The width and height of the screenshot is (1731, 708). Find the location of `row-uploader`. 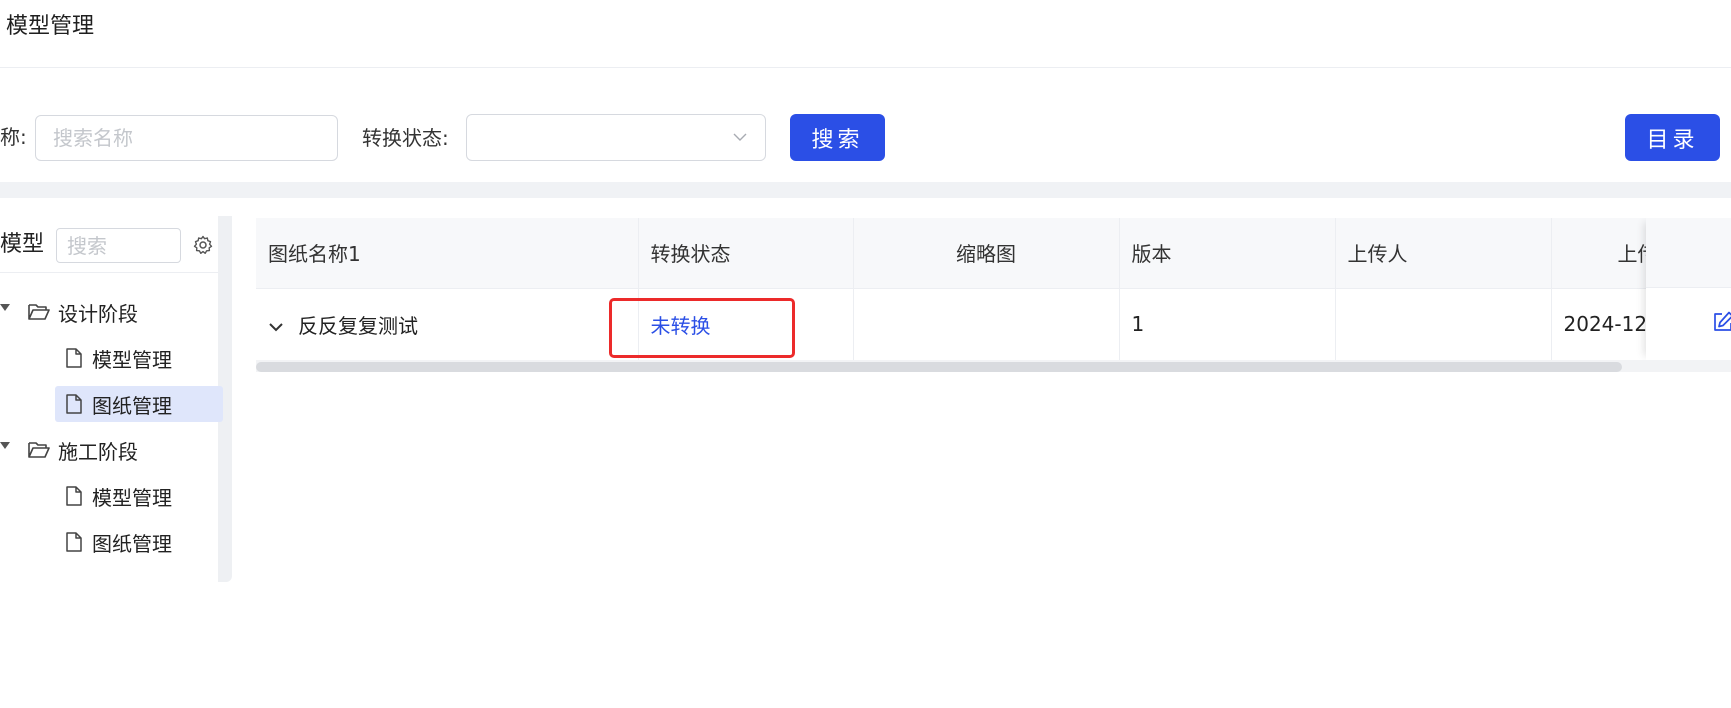

row-uploader is located at coordinates (1443, 324).